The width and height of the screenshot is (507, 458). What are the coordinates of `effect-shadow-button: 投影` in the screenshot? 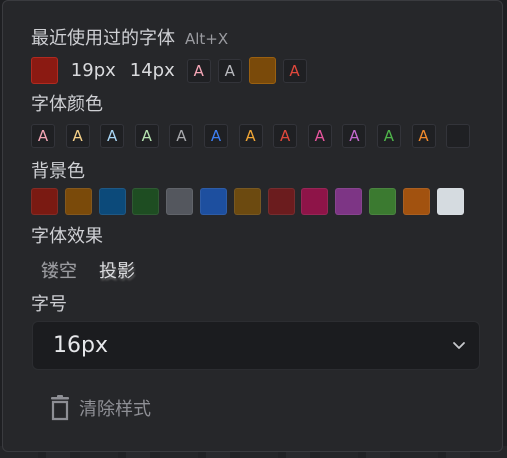 It's located at (117, 270).